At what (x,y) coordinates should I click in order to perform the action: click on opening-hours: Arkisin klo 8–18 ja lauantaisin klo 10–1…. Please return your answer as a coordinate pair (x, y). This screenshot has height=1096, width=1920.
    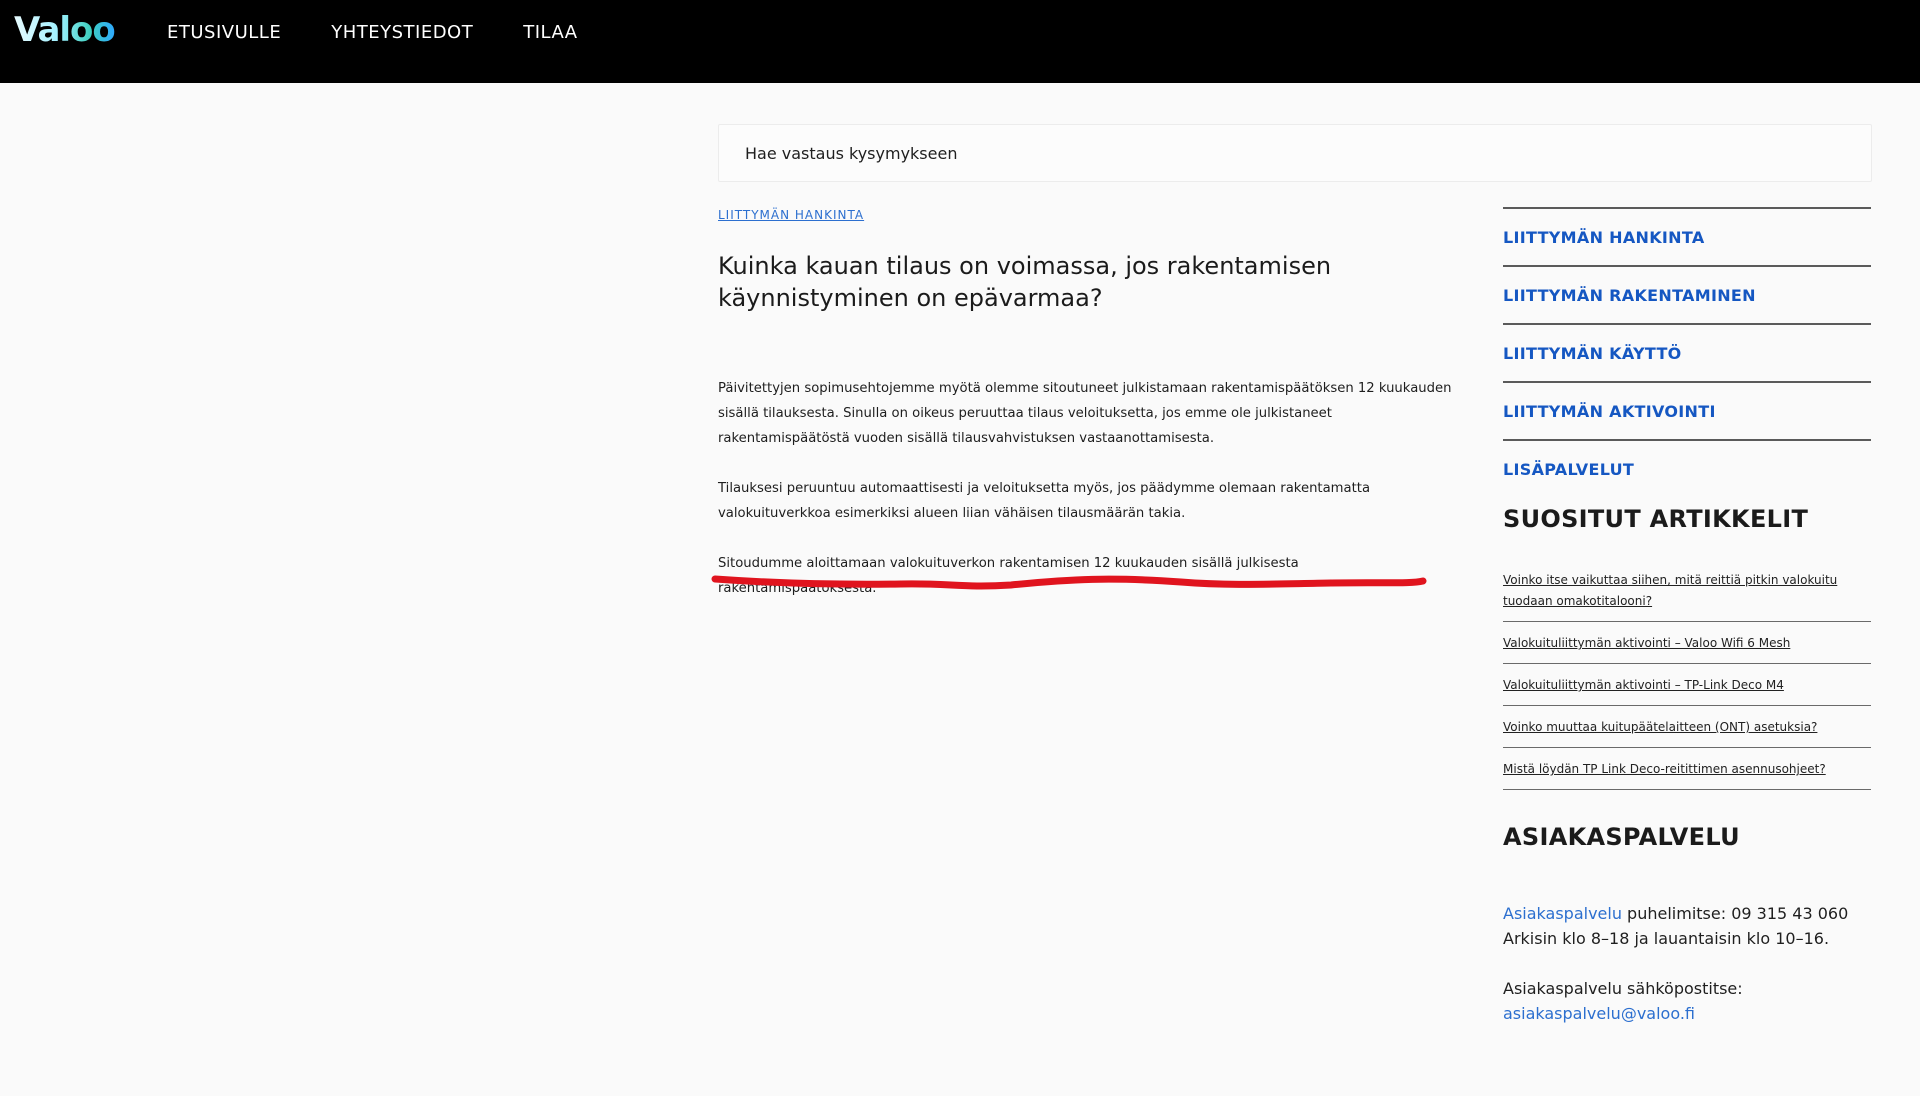
    Looking at the image, I should click on (1666, 938).